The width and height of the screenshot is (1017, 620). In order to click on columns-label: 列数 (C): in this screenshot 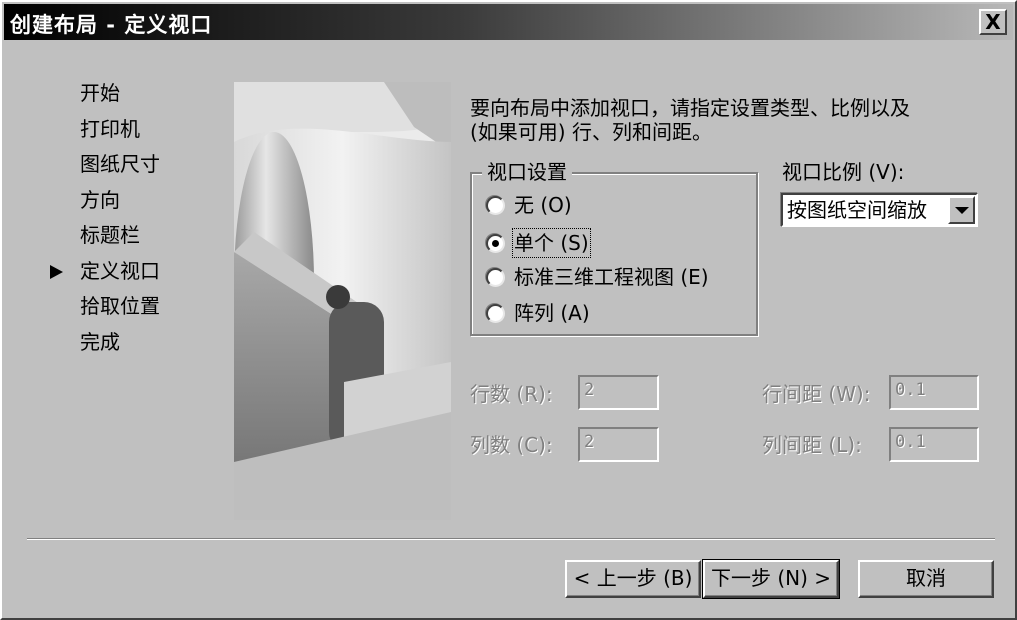, I will do `click(511, 445)`.